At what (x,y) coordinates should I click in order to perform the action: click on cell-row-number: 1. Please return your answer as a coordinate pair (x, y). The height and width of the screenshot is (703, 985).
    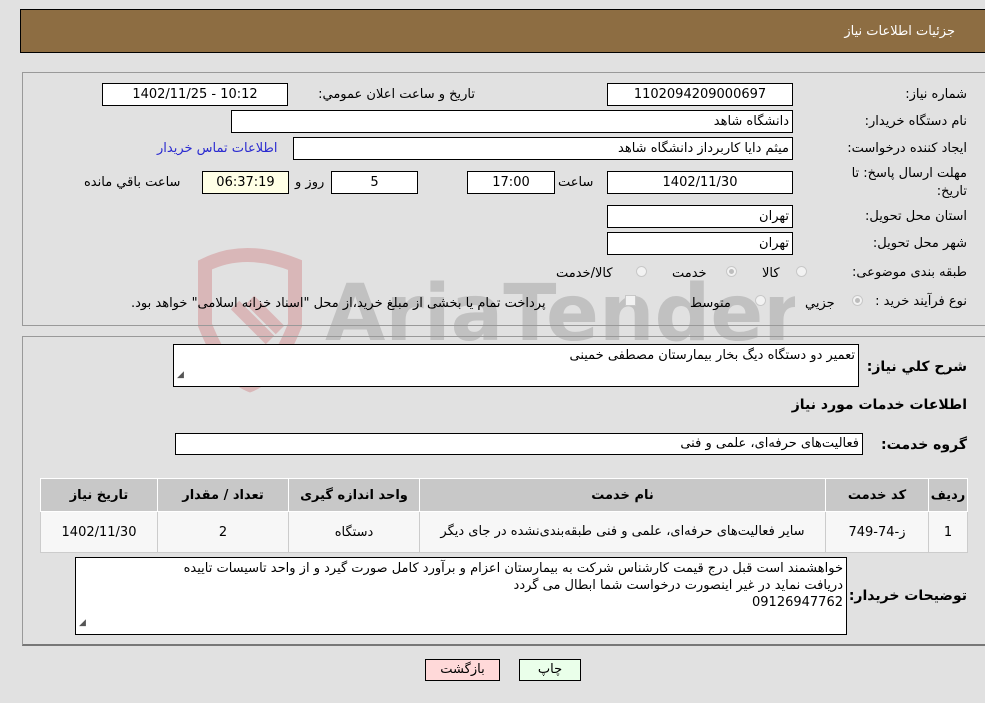
    Looking at the image, I should click on (948, 532).